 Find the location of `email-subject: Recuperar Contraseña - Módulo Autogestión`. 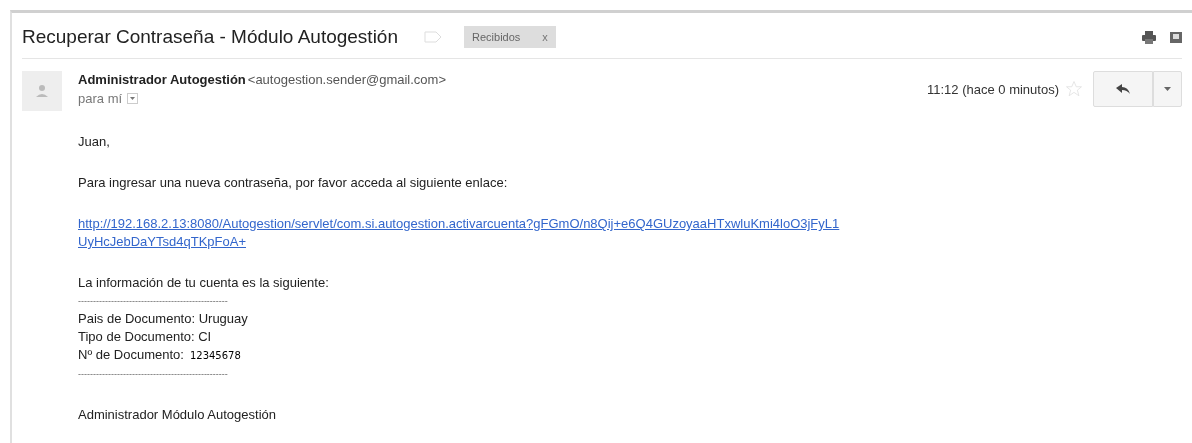

email-subject: Recuperar Contraseña - Módulo Autogestión is located at coordinates (210, 37).